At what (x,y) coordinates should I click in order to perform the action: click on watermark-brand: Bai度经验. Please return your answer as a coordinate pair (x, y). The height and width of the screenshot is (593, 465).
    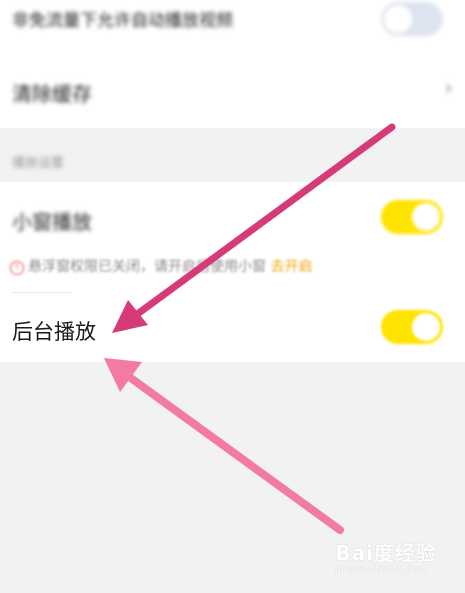
    Looking at the image, I should click on (386, 553).